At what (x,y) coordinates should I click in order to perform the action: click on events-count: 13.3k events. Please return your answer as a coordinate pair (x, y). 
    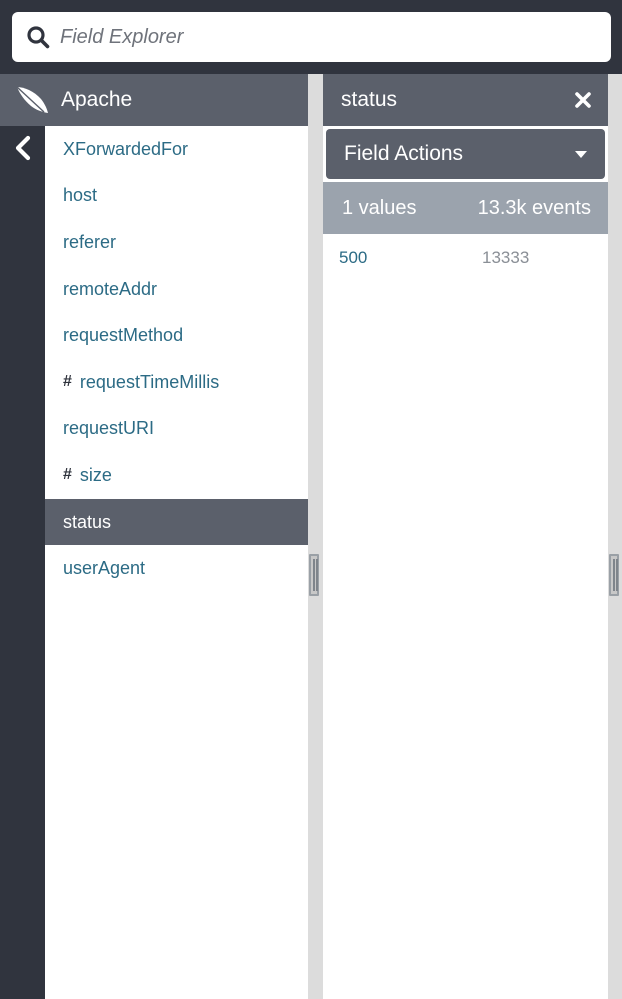
    Looking at the image, I should click on (534, 207).